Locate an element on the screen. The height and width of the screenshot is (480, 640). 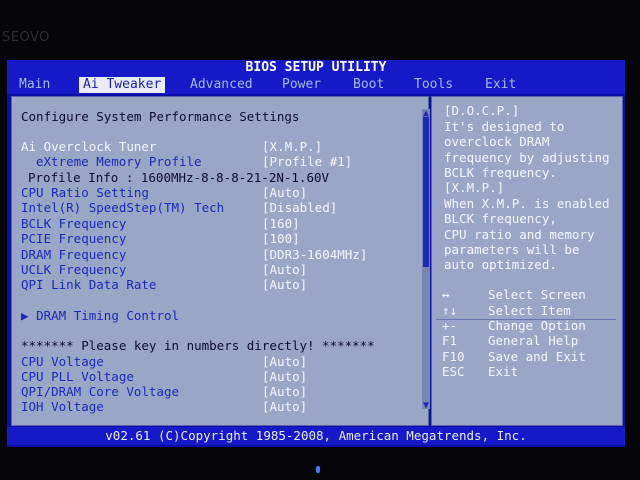
cpu-voltage-value: [Auto] is located at coordinates (284, 361).